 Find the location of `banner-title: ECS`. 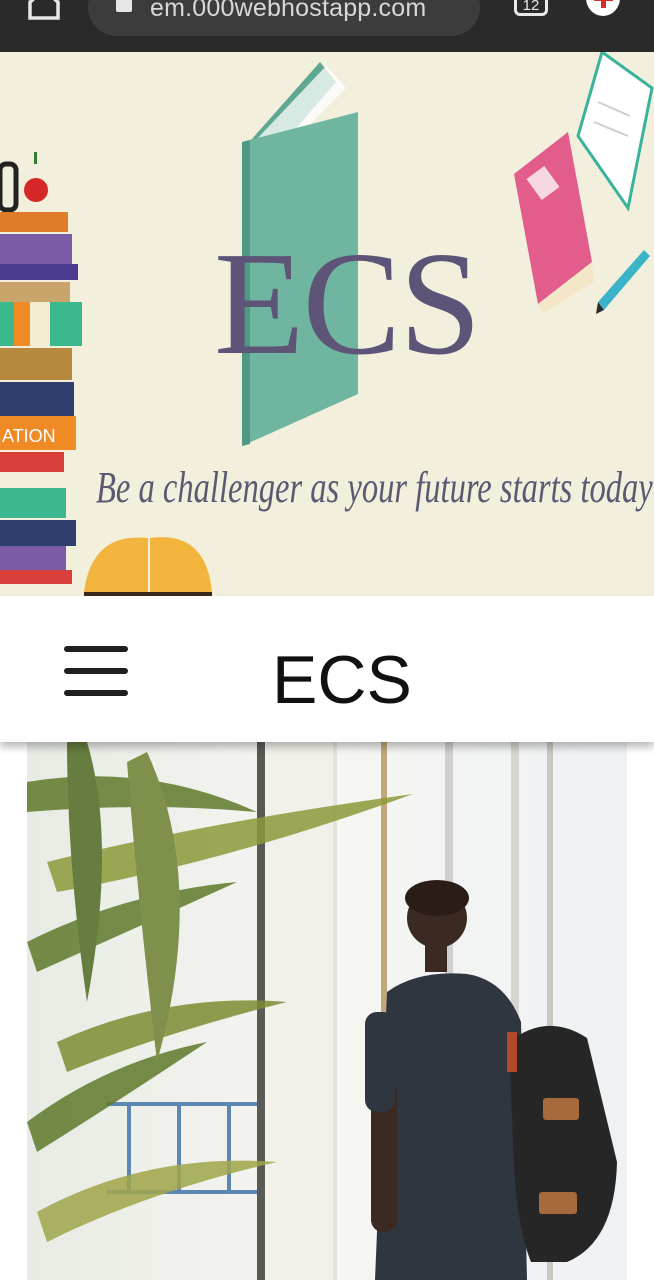

banner-title: ECS is located at coordinates (347, 304).